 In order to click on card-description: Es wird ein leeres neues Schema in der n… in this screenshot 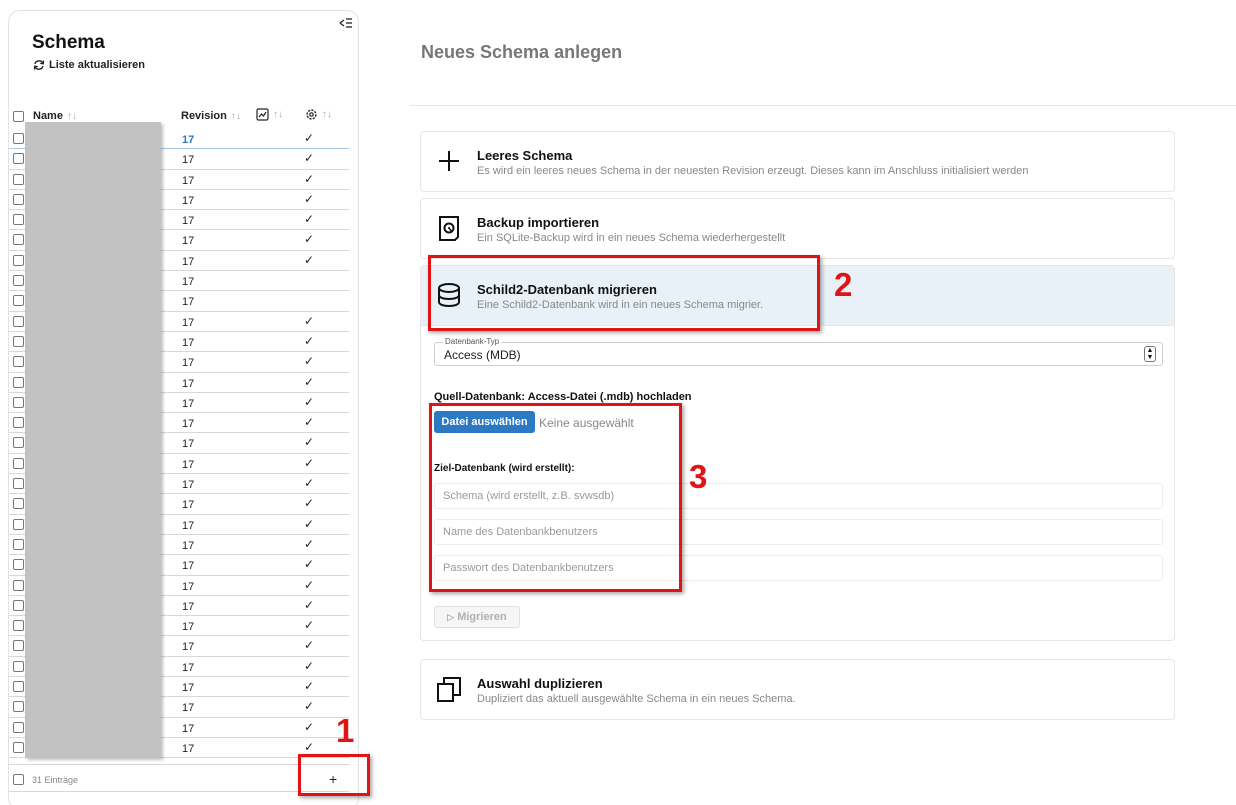, I will do `click(753, 171)`.